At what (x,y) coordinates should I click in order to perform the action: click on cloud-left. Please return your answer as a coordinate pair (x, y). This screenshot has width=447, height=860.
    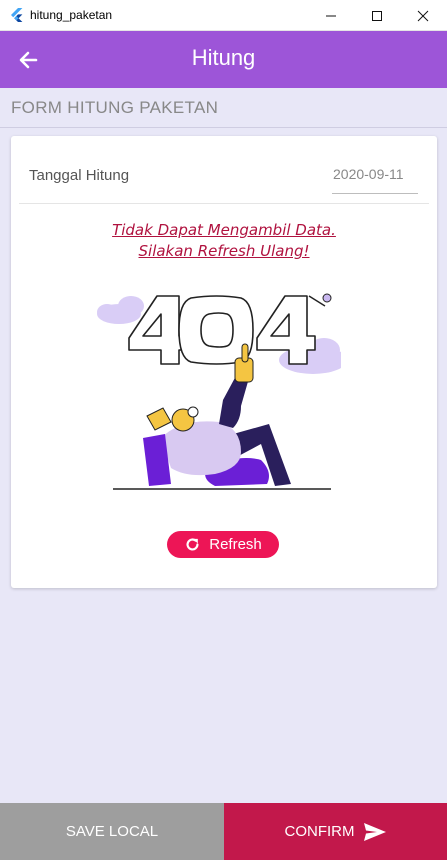
    Looking at the image, I should click on (120, 310).